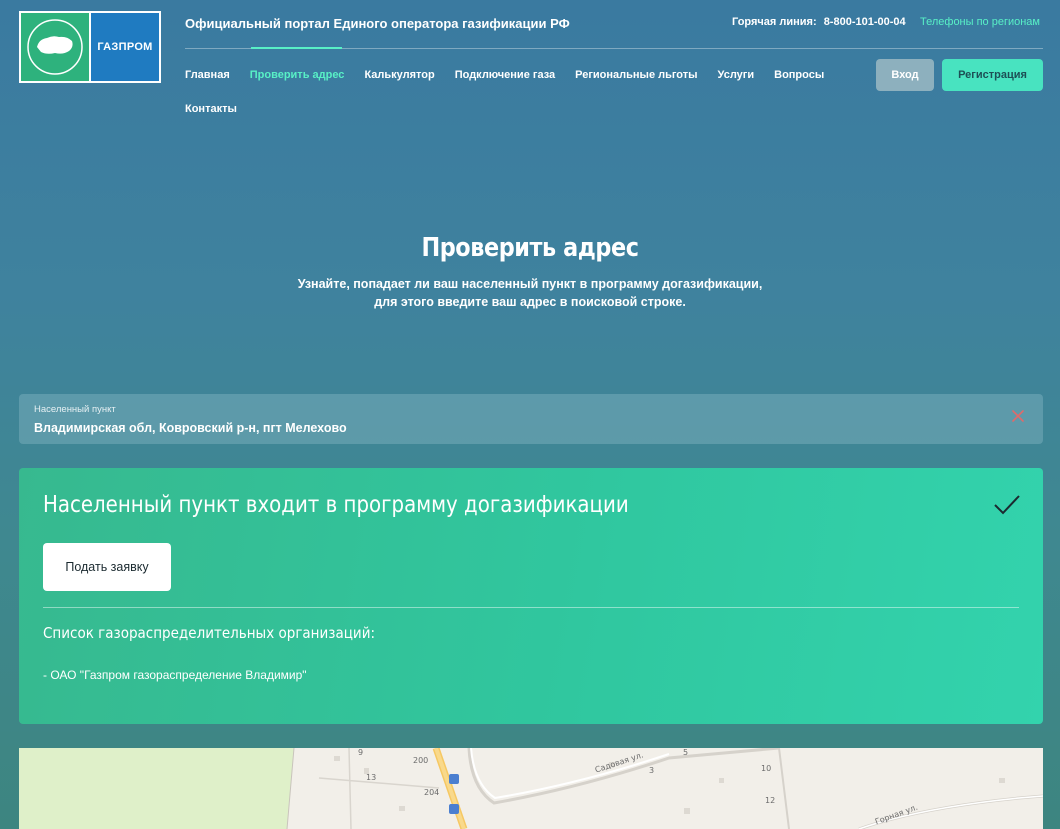 The height and width of the screenshot is (829, 1060). Describe the element at coordinates (296, 48) in the screenshot. I see `active-nav-indicator` at that location.